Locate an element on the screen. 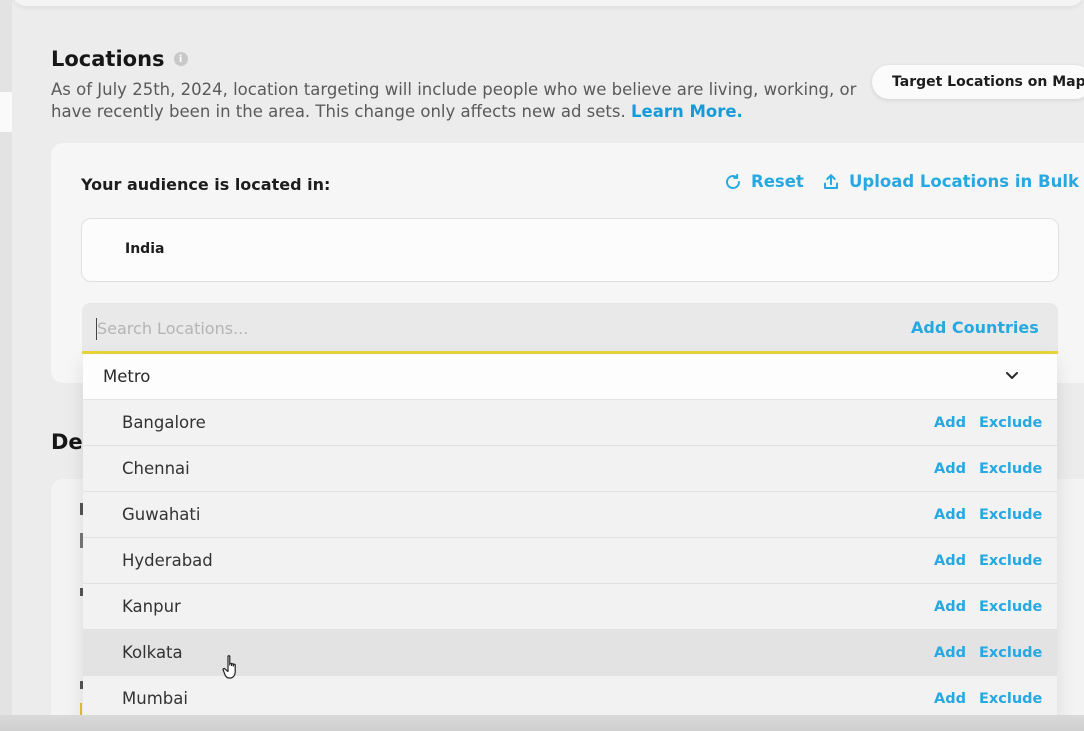 This screenshot has height=731, width=1084. reset-button: Reset is located at coordinates (764, 181).